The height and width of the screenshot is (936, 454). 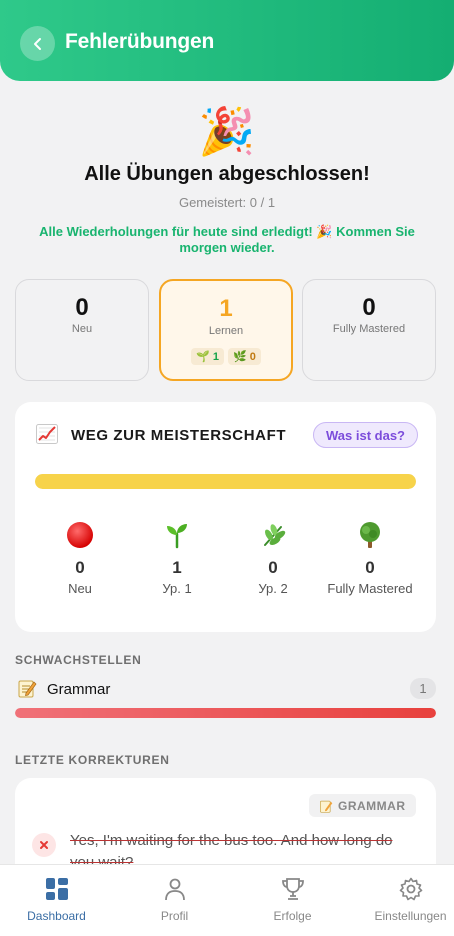 I want to click on stage-level-1: 1 Ур. 1, so click(x=177, y=558).